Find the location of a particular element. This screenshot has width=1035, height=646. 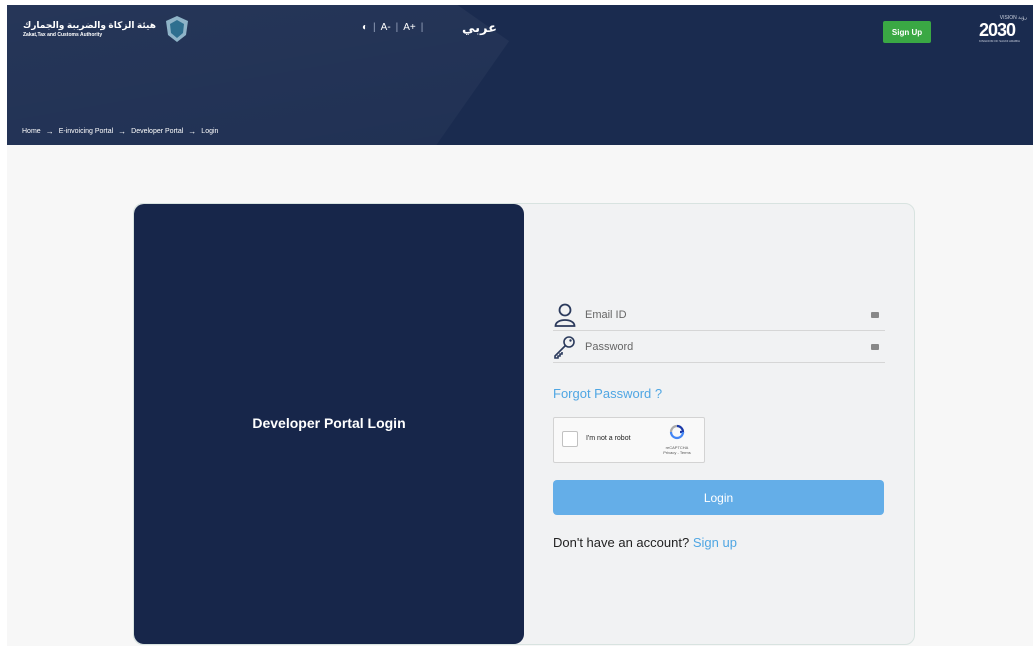

vision-number: 2030 is located at coordinates (997, 30).